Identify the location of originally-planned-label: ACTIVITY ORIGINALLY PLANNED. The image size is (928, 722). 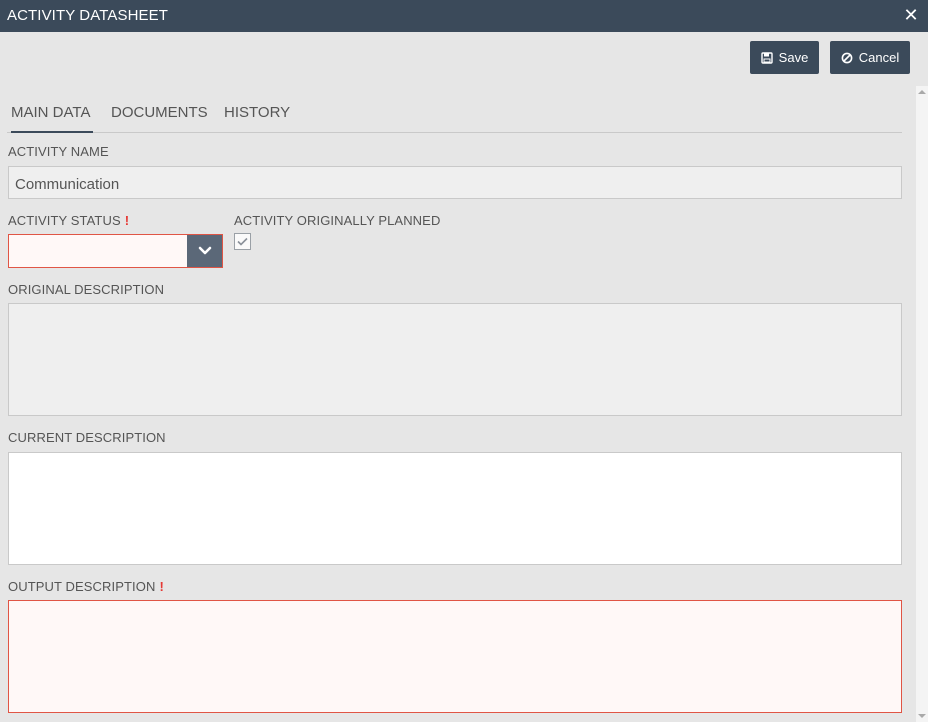
(337, 220).